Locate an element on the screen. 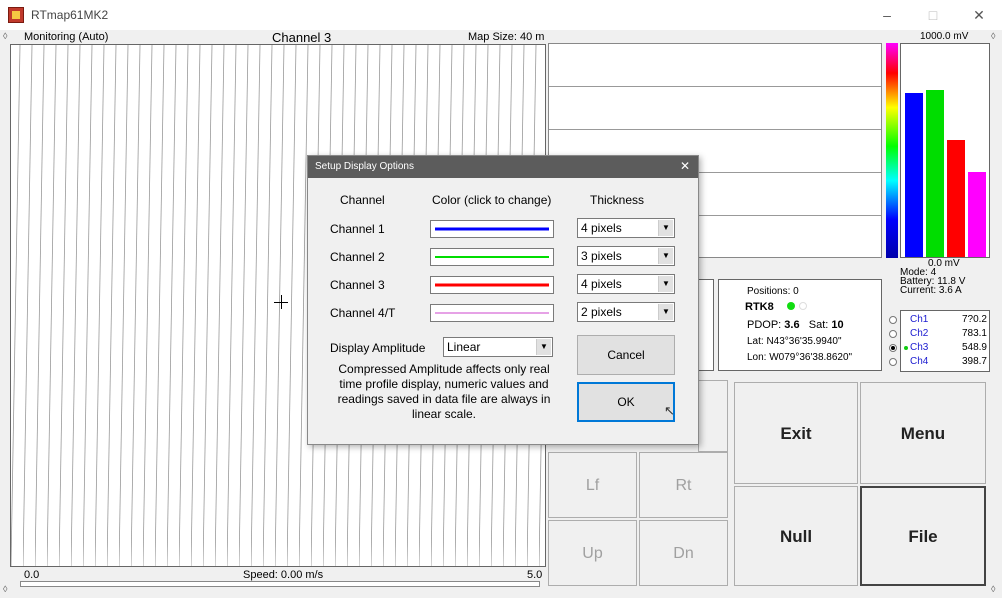  file-button-label: File is located at coordinates (923, 536).